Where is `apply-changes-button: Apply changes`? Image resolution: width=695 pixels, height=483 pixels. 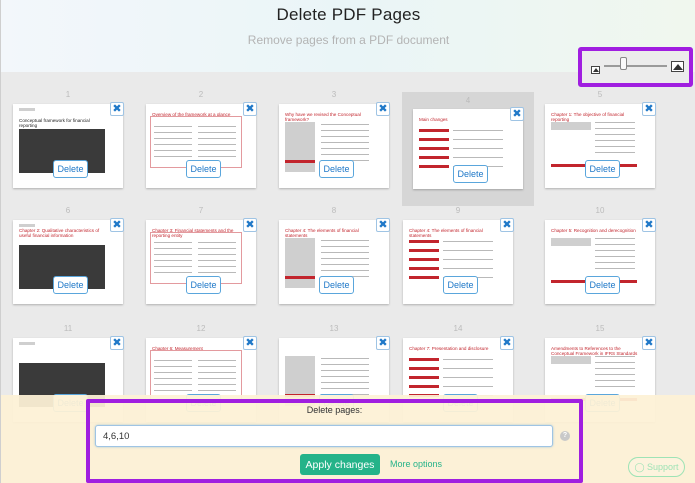
apply-changes-button: Apply changes is located at coordinates (340, 464).